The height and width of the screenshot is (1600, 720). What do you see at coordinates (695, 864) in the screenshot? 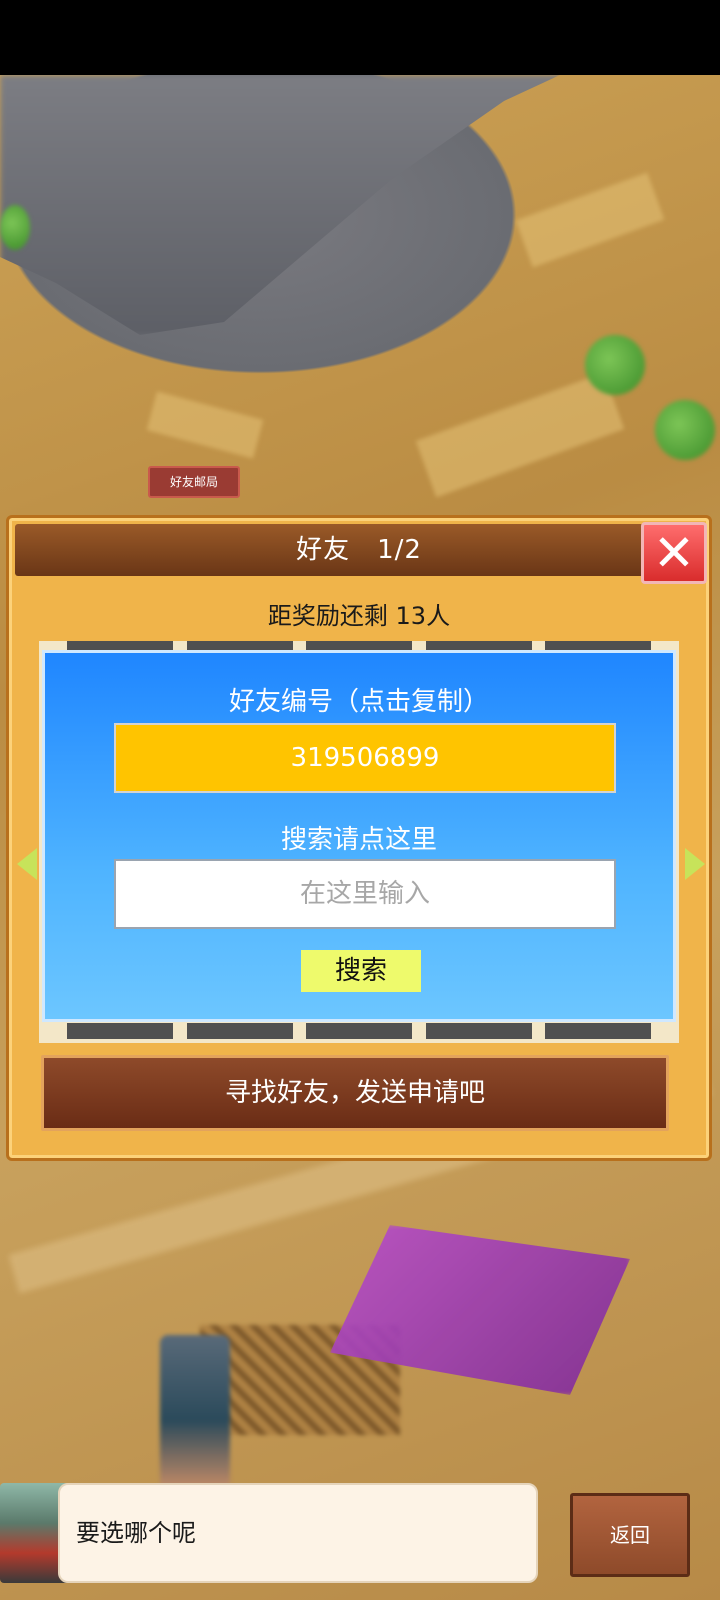
I see `arrow-right-icon` at bounding box center [695, 864].